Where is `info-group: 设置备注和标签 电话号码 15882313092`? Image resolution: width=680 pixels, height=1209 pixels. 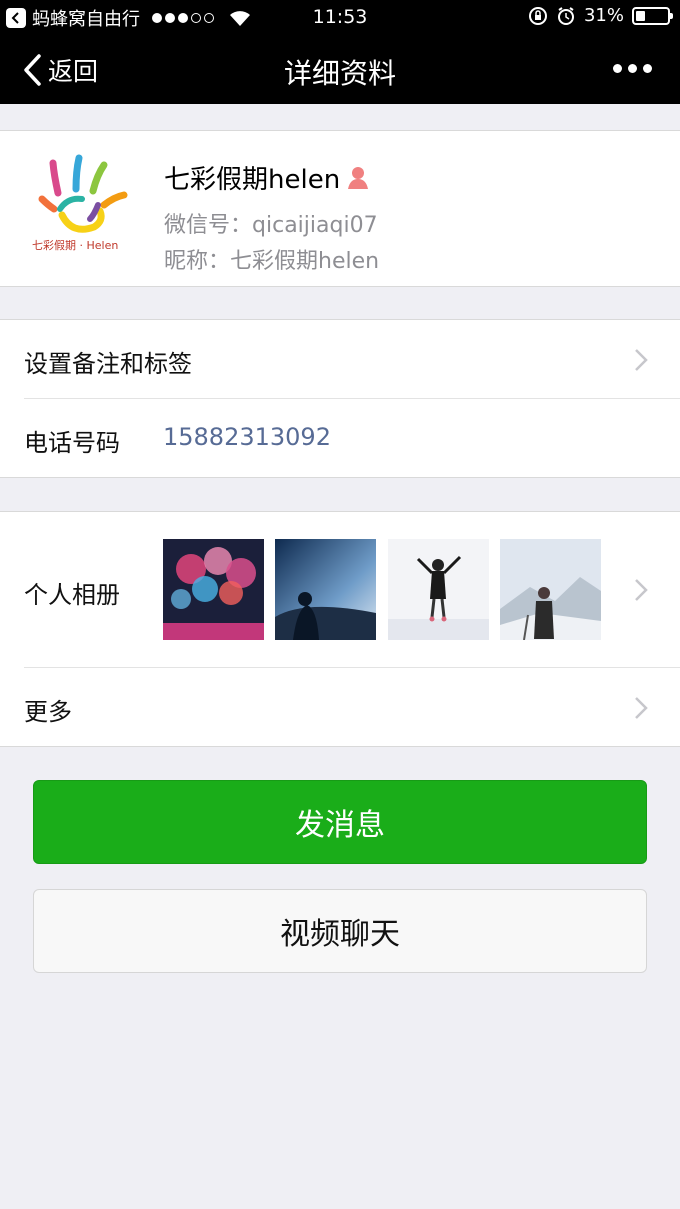
info-group: 设置备注和标签 电话号码 15882313092 is located at coordinates (340, 398).